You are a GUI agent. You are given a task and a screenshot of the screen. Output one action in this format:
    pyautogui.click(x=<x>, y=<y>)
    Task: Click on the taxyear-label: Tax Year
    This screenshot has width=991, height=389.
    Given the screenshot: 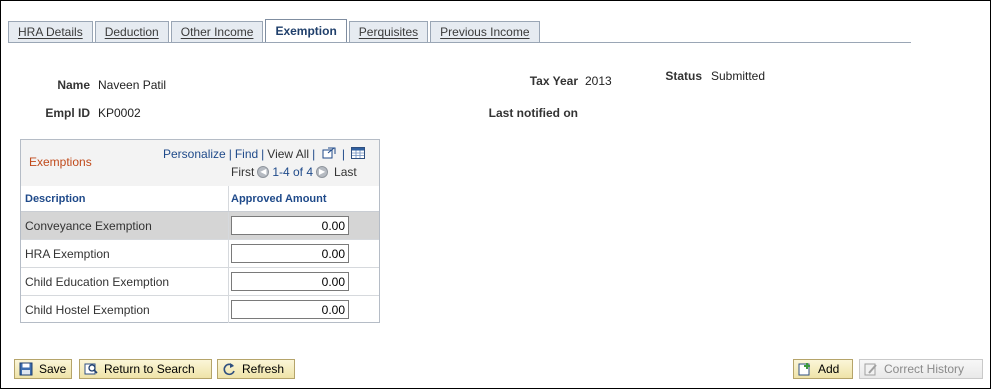 What is the action you would take?
    pyautogui.click(x=553, y=81)
    